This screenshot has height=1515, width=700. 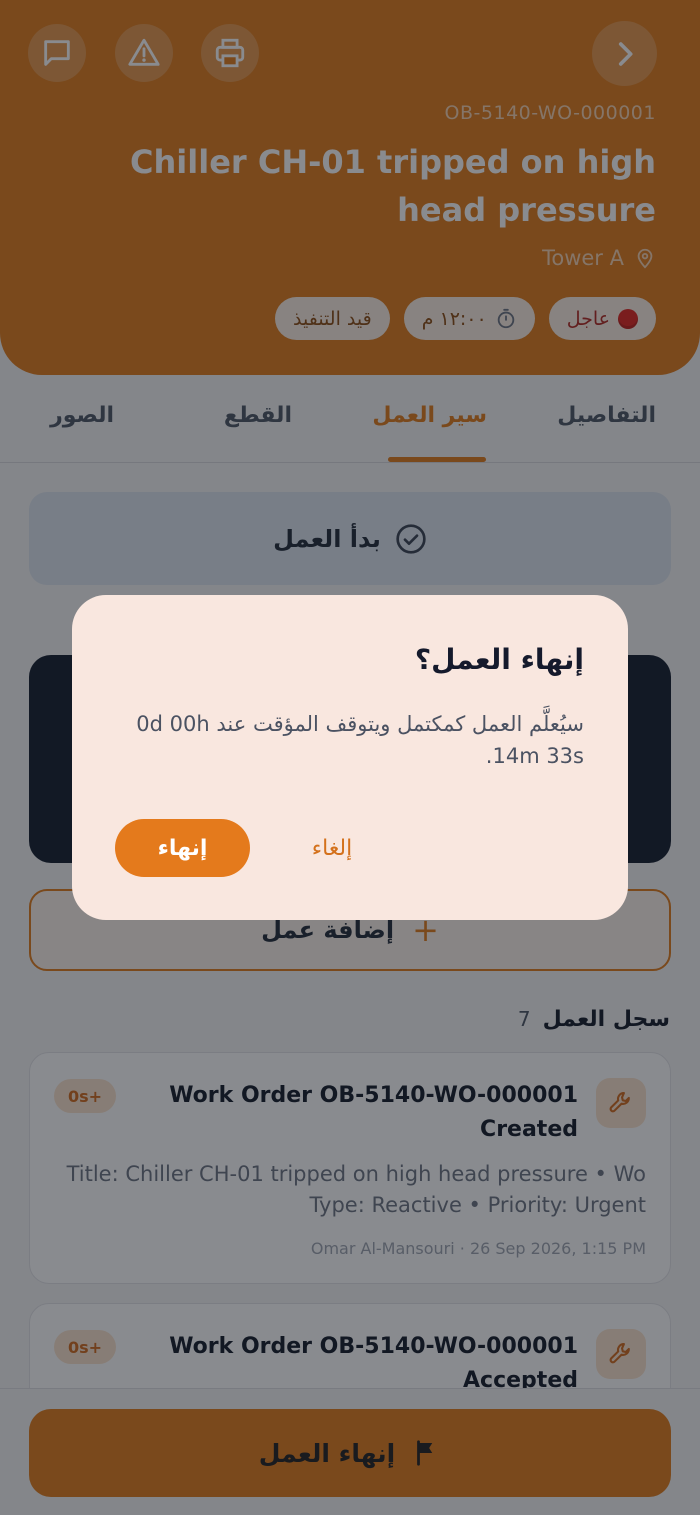 What do you see at coordinates (182, 848) in the screenshot?
I see `dialog-confirm-button: إنهاء` at bounding box center [182, 848].